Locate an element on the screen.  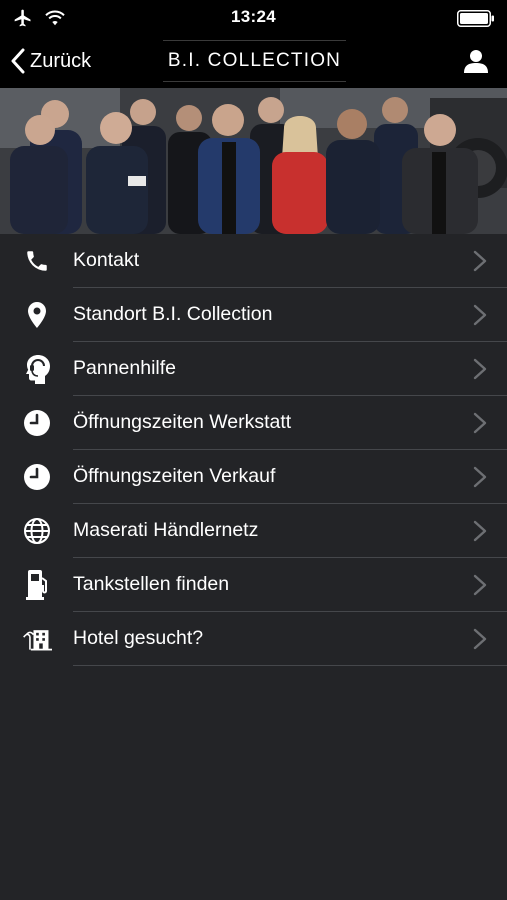
hotel-icon is located at coordinates (37, 639).